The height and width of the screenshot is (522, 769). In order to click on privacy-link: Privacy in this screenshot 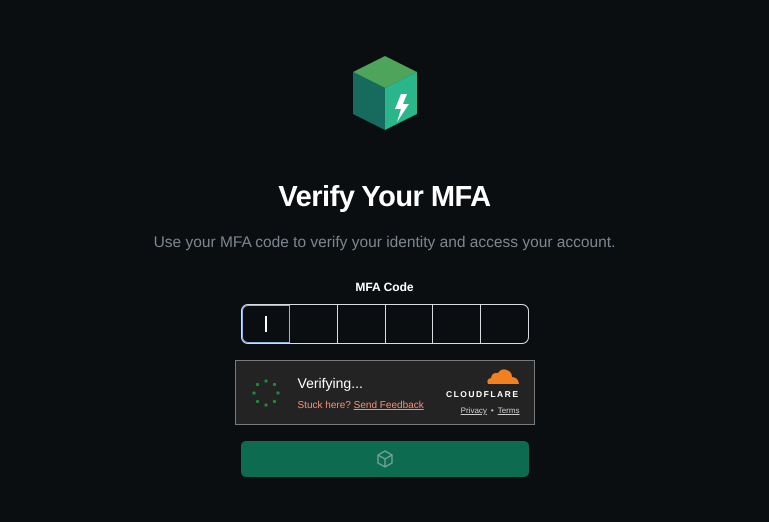, I will do `click(473, 410)`.